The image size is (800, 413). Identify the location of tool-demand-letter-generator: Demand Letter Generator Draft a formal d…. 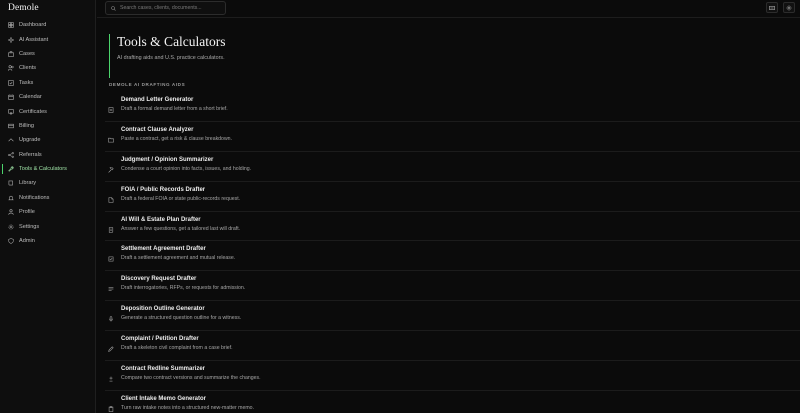
(452, 107).